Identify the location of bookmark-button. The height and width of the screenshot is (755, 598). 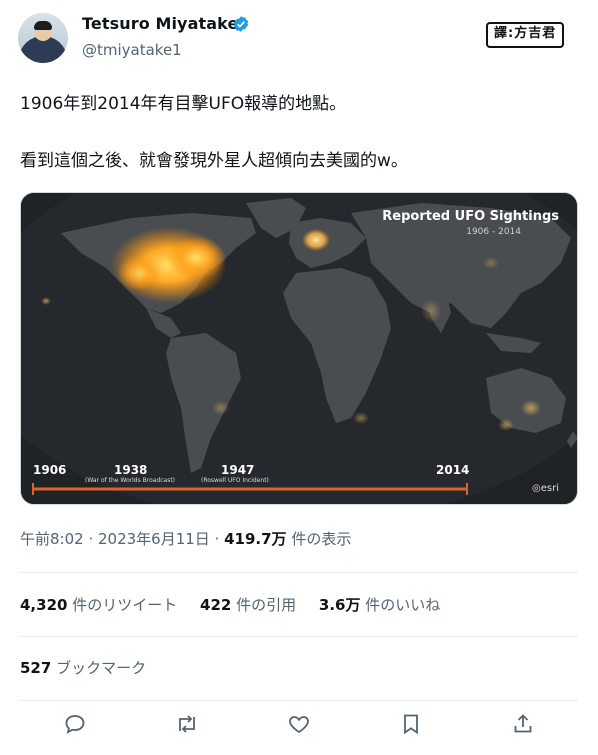
(412, 725).